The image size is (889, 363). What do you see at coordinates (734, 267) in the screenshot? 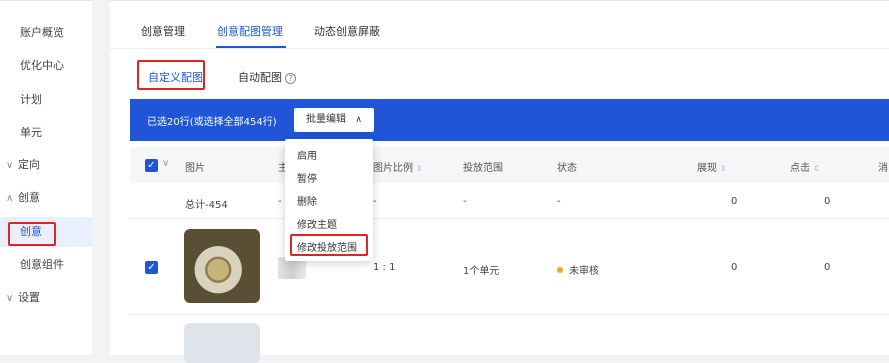
I see `row-impressions: 0` at bounding box center [734, 267].